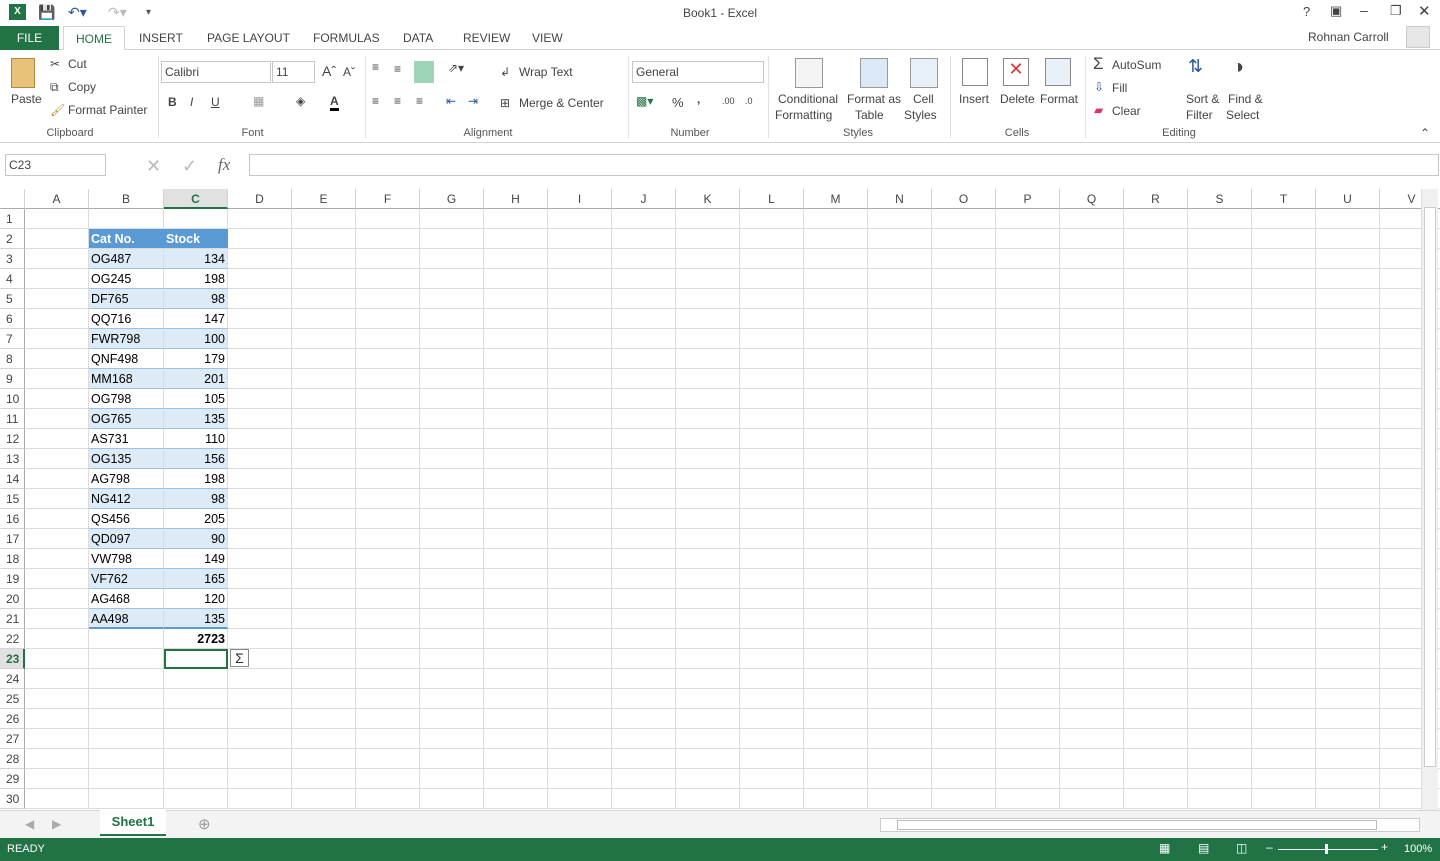 The width and height of the screenshot is (1440, 861). I want to click on find-select-label: Select, so click(1242, 115).